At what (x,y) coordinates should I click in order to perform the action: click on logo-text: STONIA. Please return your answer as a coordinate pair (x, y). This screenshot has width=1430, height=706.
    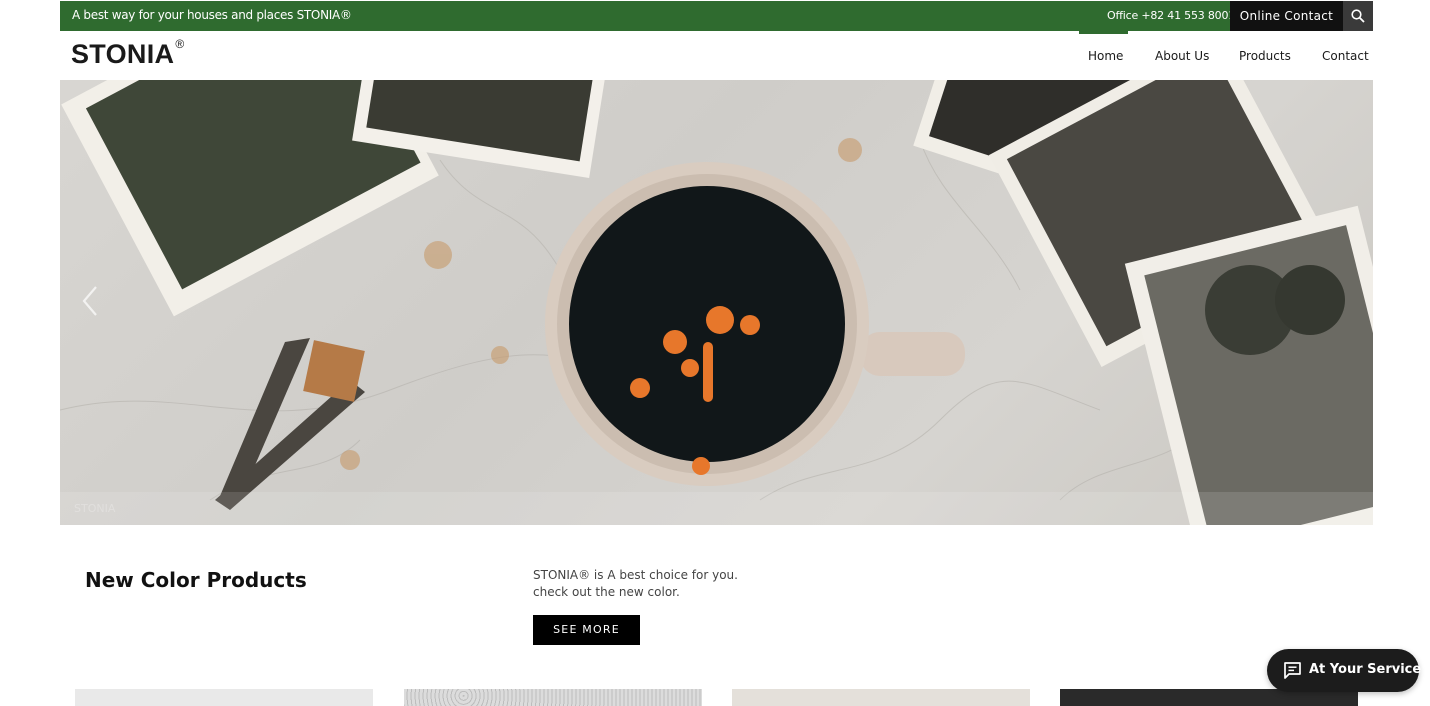
    Looking at the image, I should click on (123, 54).